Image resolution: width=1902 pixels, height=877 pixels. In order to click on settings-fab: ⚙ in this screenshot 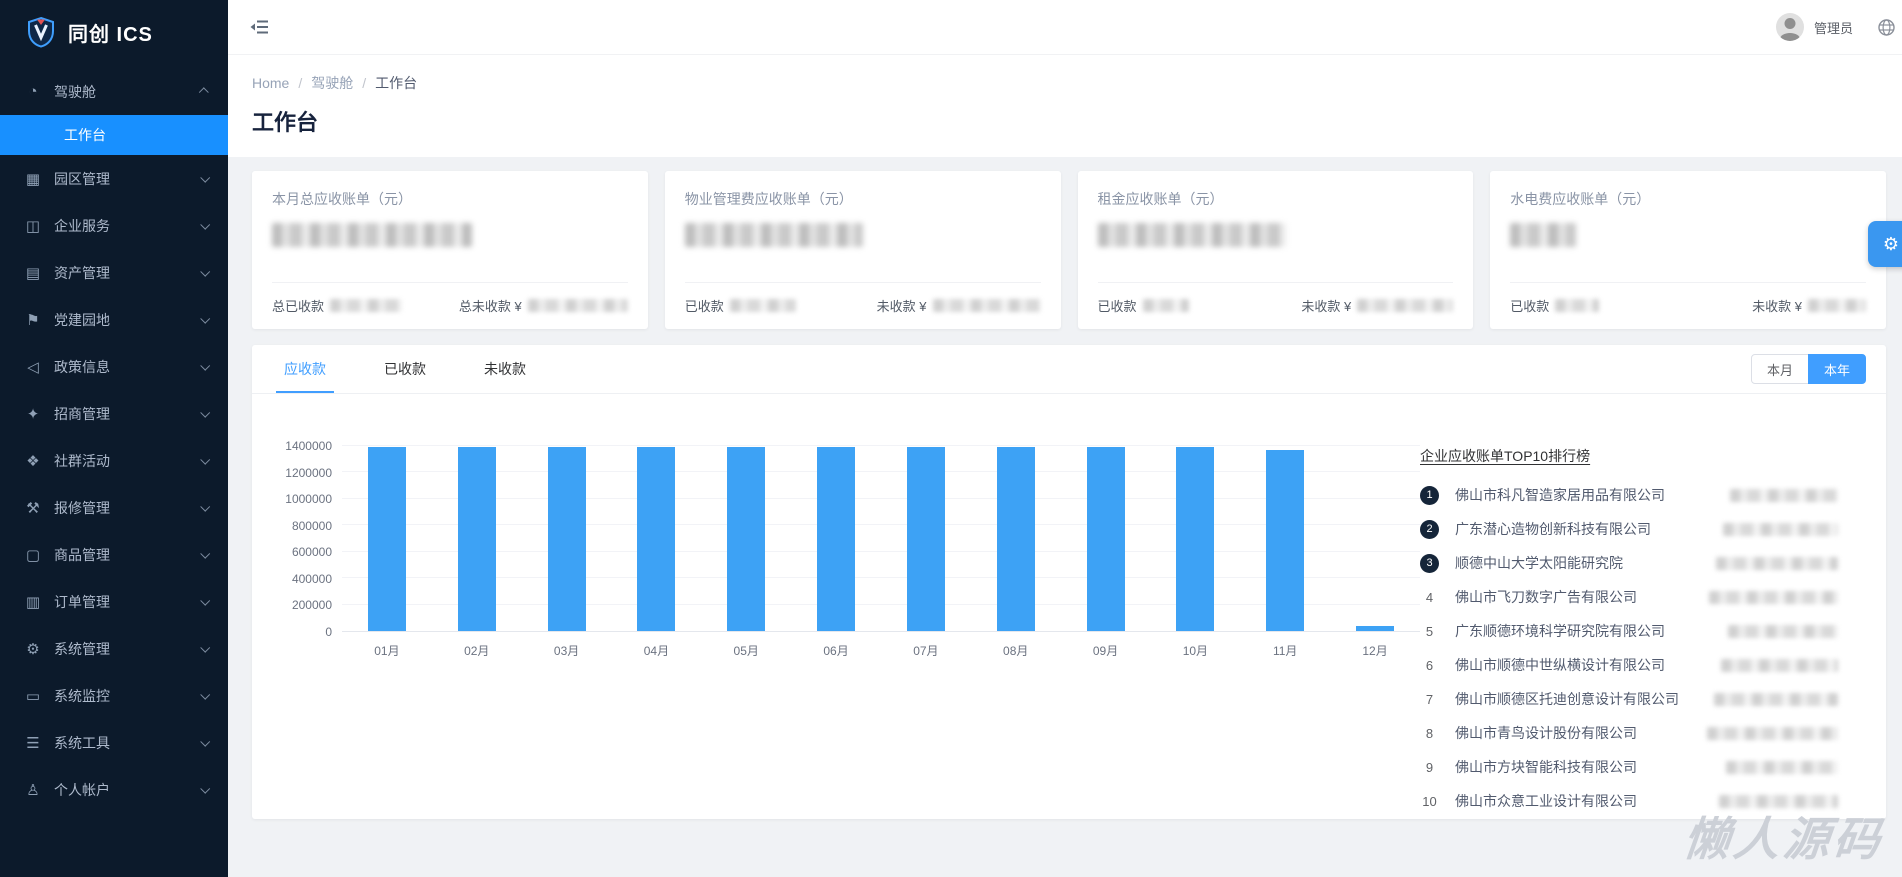, I will do `click(1885, 244)`.